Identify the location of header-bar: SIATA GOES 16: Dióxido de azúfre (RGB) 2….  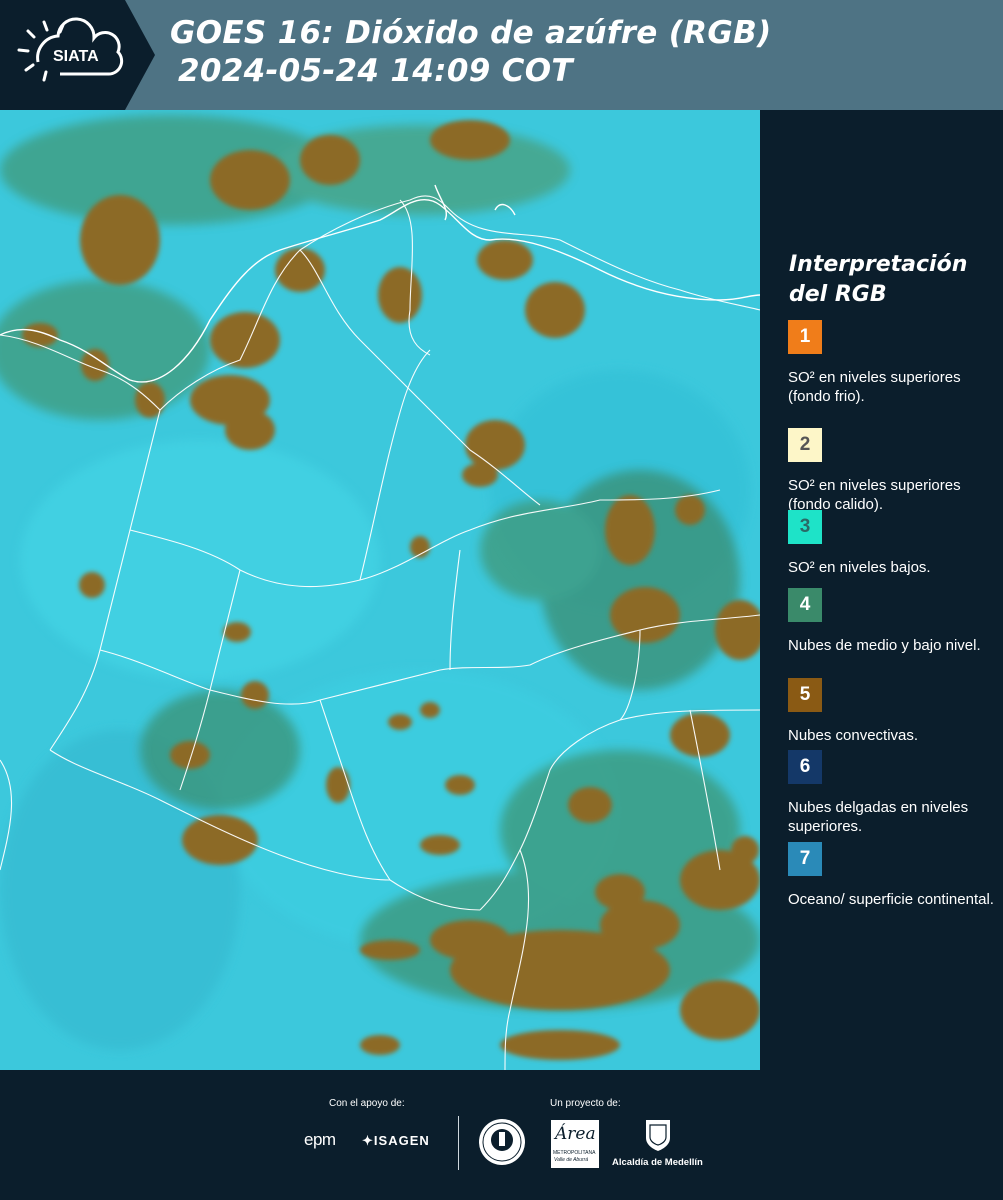
(501, 55).